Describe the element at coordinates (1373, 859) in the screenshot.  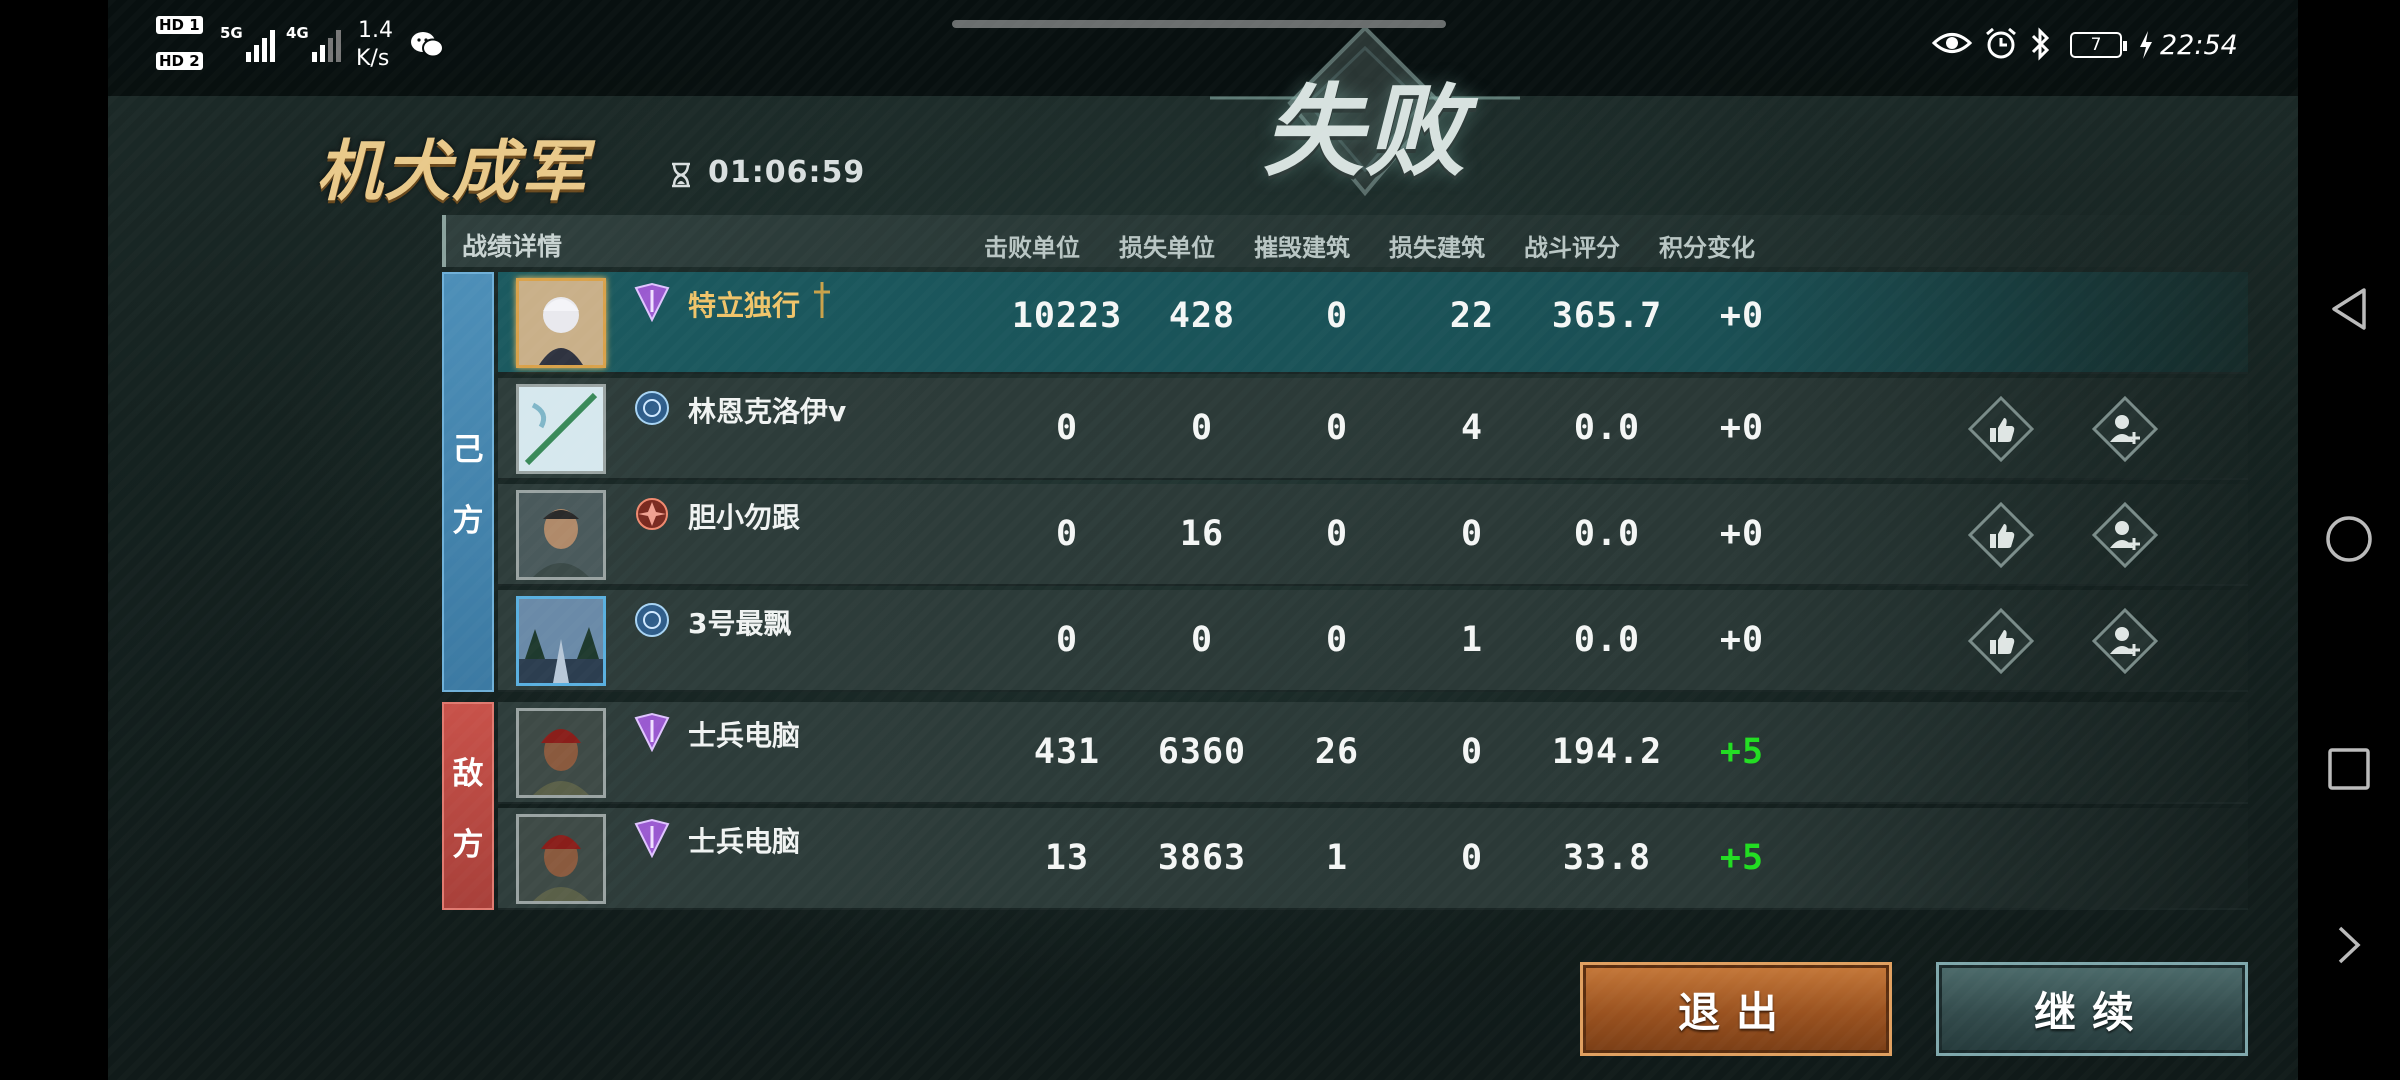
I see `enemy-row: 士兵电脑 13 3863 1 0 33.8 +5` at that location.